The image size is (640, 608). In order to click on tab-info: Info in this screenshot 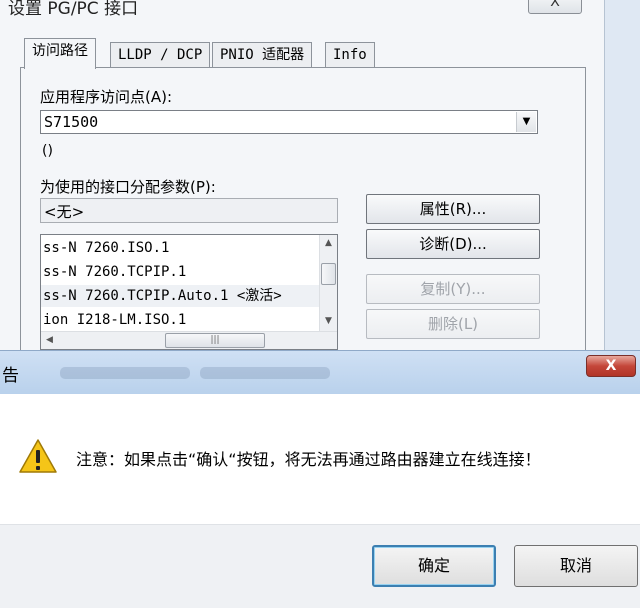, I will do `click(350, 55)`.